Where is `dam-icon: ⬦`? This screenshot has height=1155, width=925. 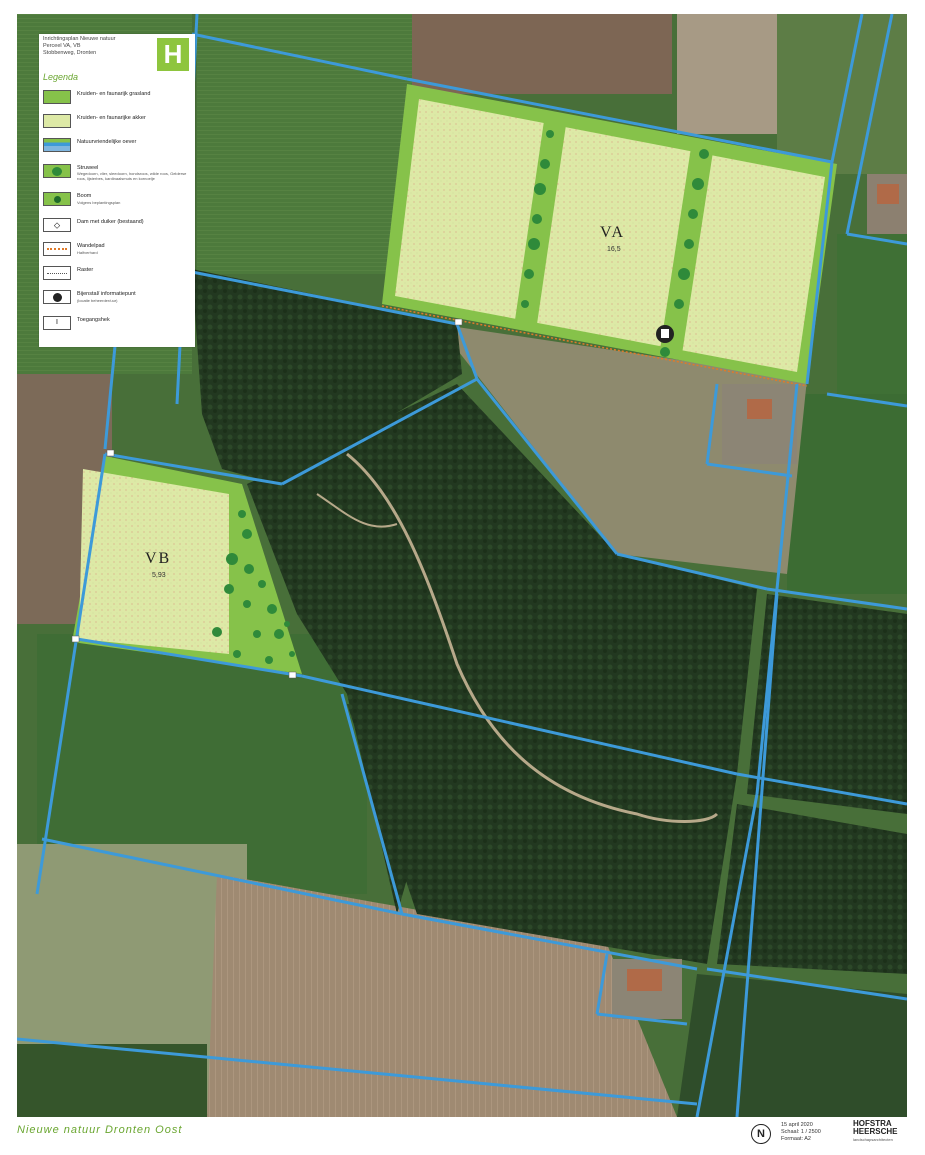 dam-icon: ⬦ is located at coordinates (57, 225).